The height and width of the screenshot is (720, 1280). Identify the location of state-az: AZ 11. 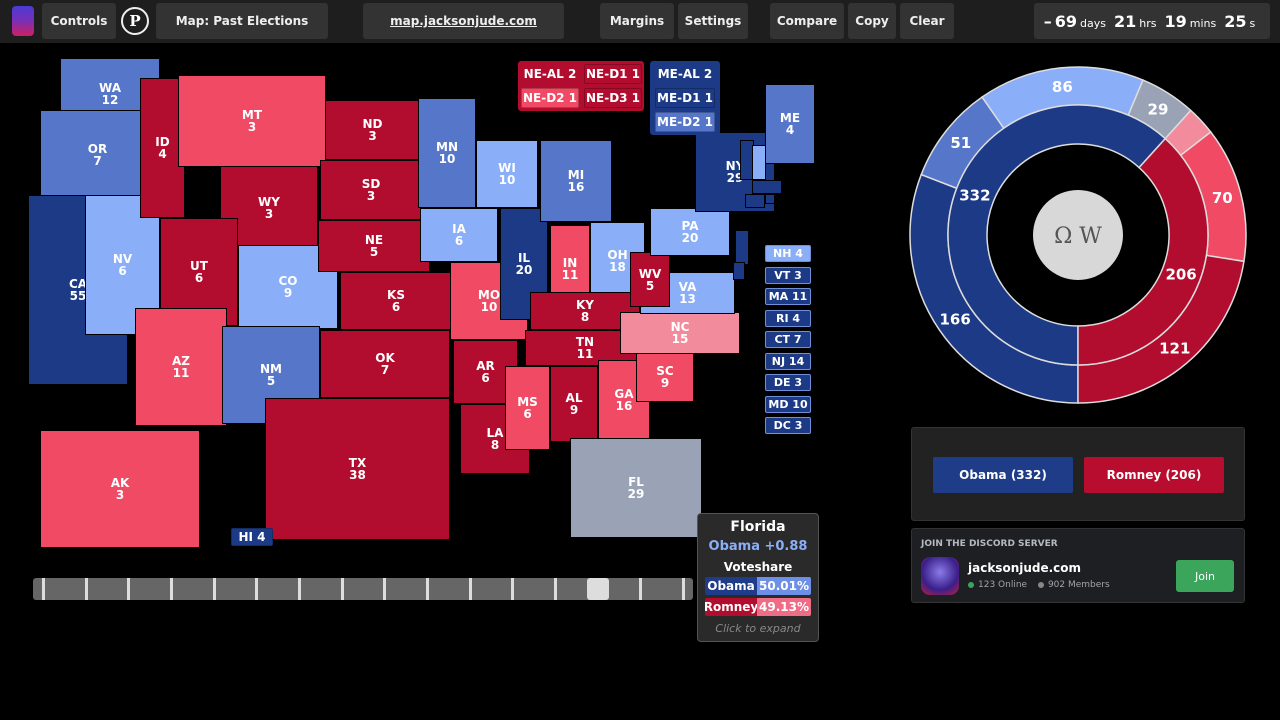
(181, 367).